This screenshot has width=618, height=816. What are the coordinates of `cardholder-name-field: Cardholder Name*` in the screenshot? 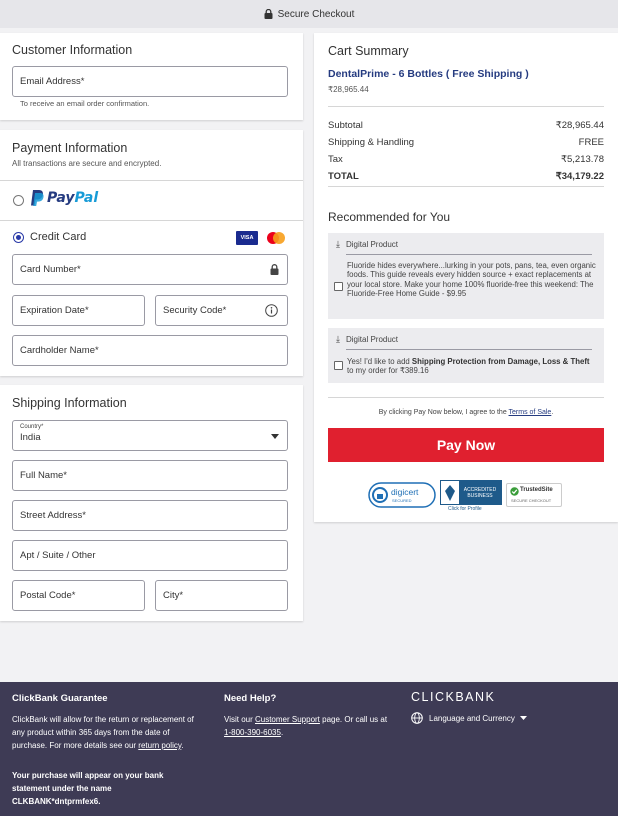 It's located at (150, 350).